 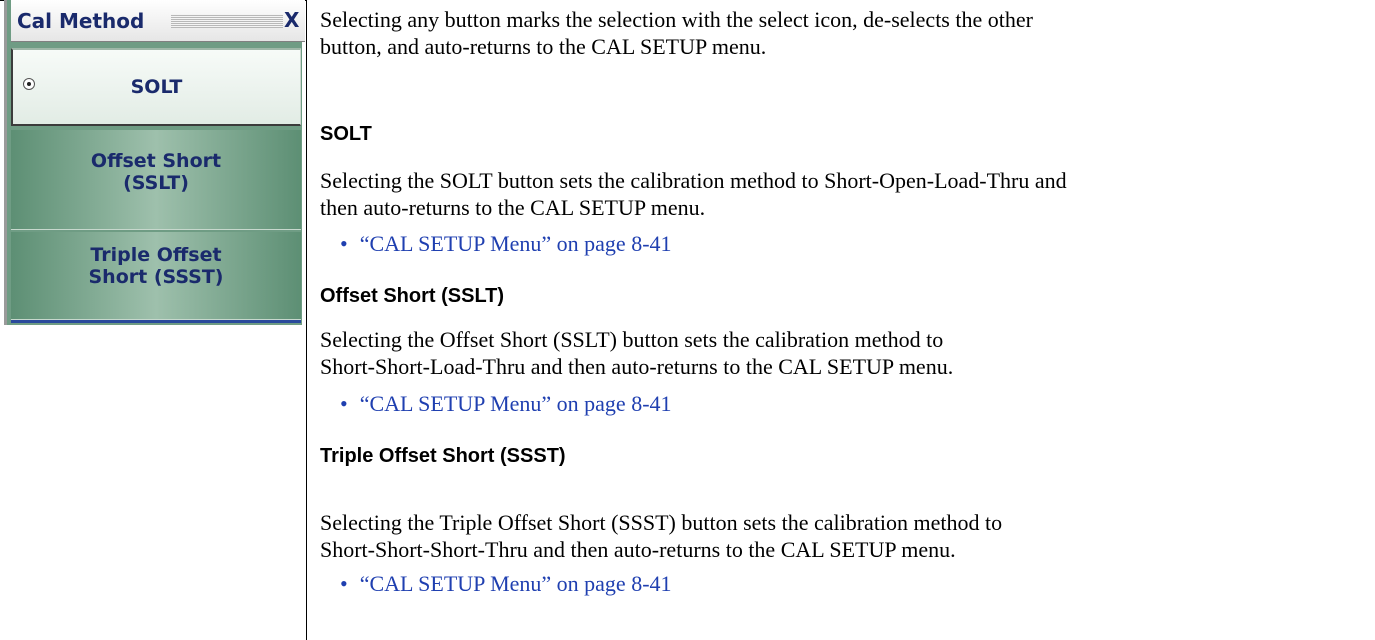 I want to click on menu-title: Cal Method, so click(x=81, y=21).